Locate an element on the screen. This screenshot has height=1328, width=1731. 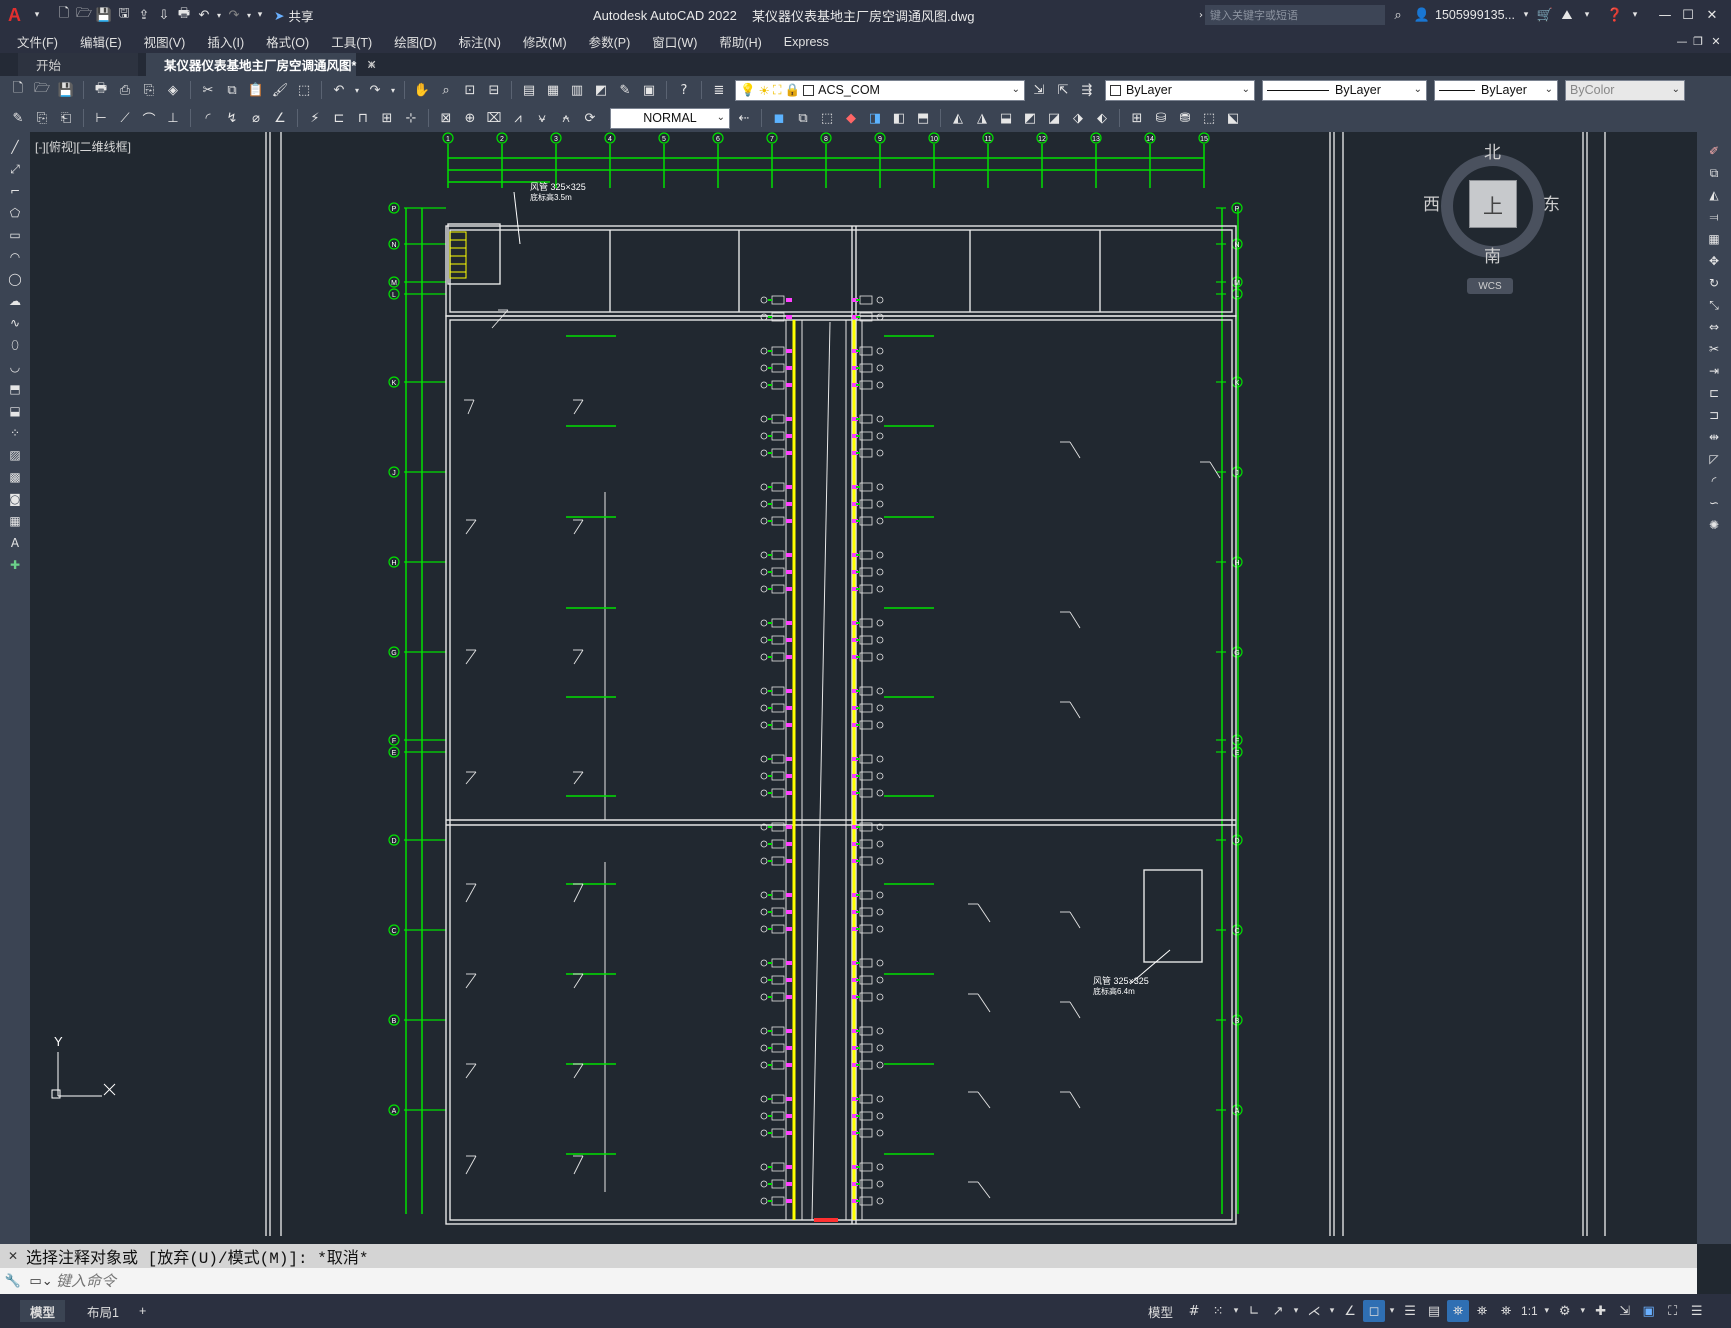
command-close-icon: ✕ is located at coordinates (13, 1256).